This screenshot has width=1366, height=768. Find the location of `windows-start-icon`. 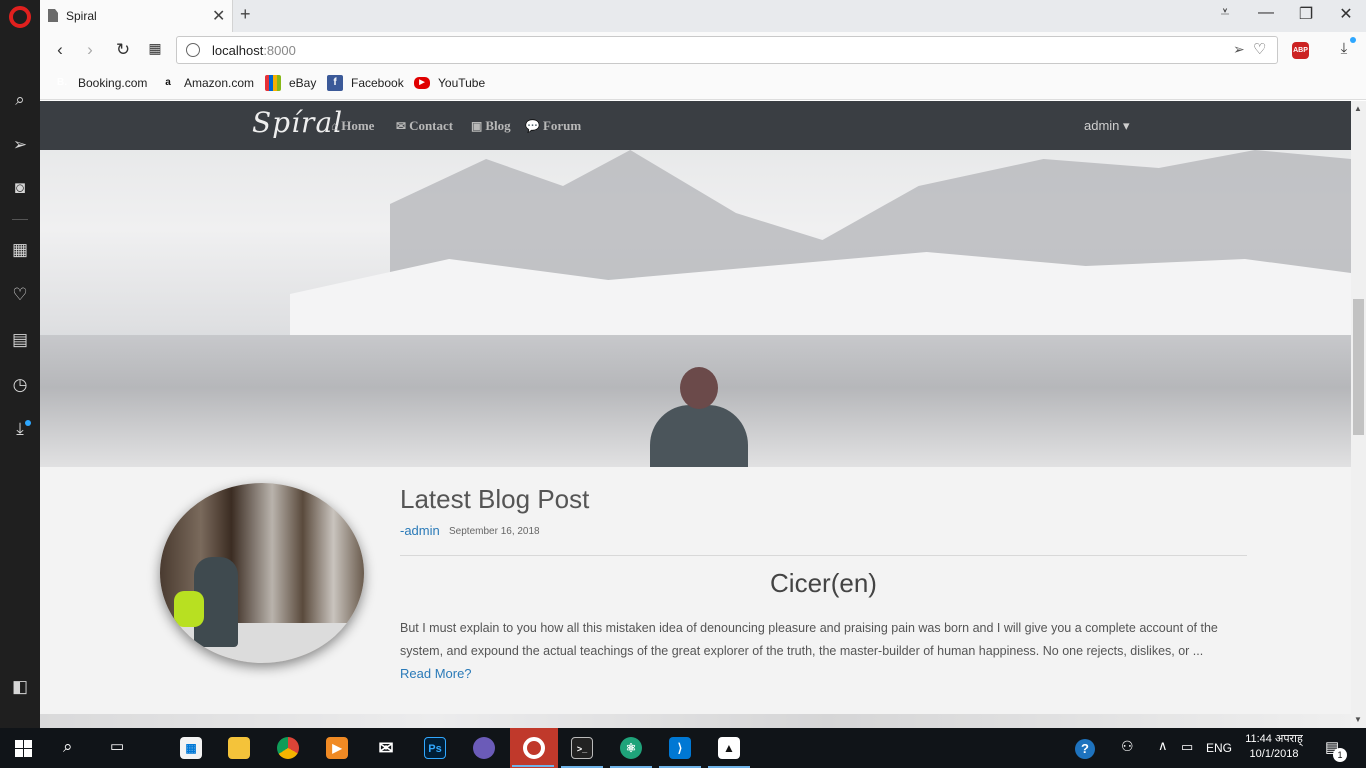

windows-start-icon is located at coordinates (23, 748).